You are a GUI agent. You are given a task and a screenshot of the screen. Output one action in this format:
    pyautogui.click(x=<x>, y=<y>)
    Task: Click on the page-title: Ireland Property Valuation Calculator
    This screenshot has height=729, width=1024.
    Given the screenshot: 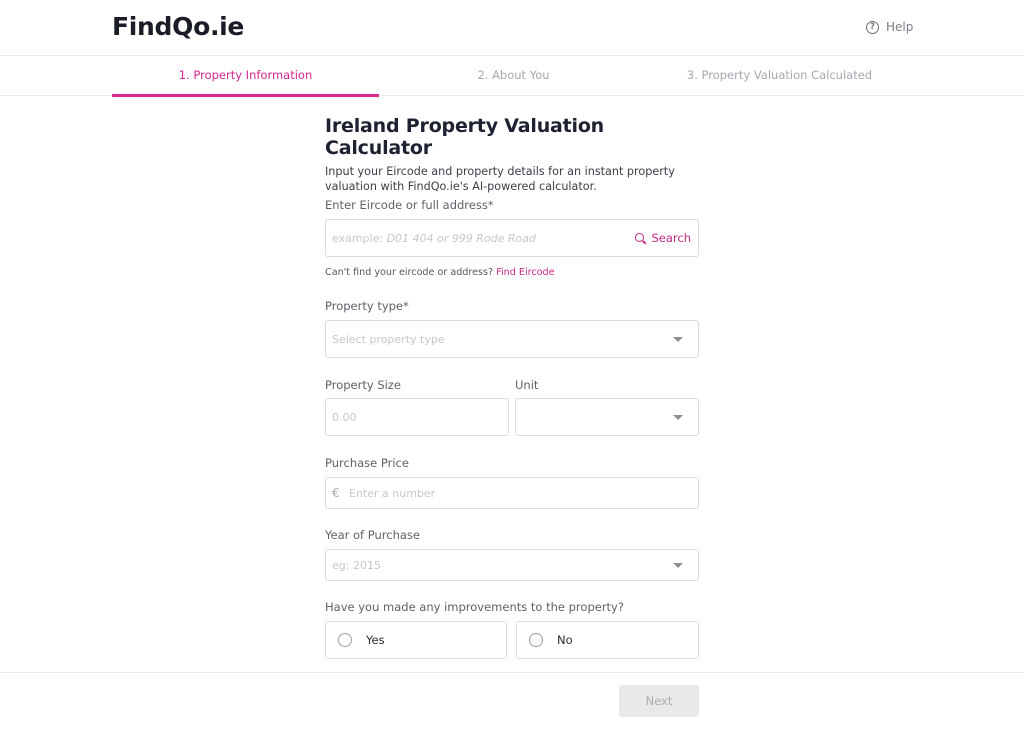 What is the action you would take?
    pyautogui.click(x=465, y=137)
    